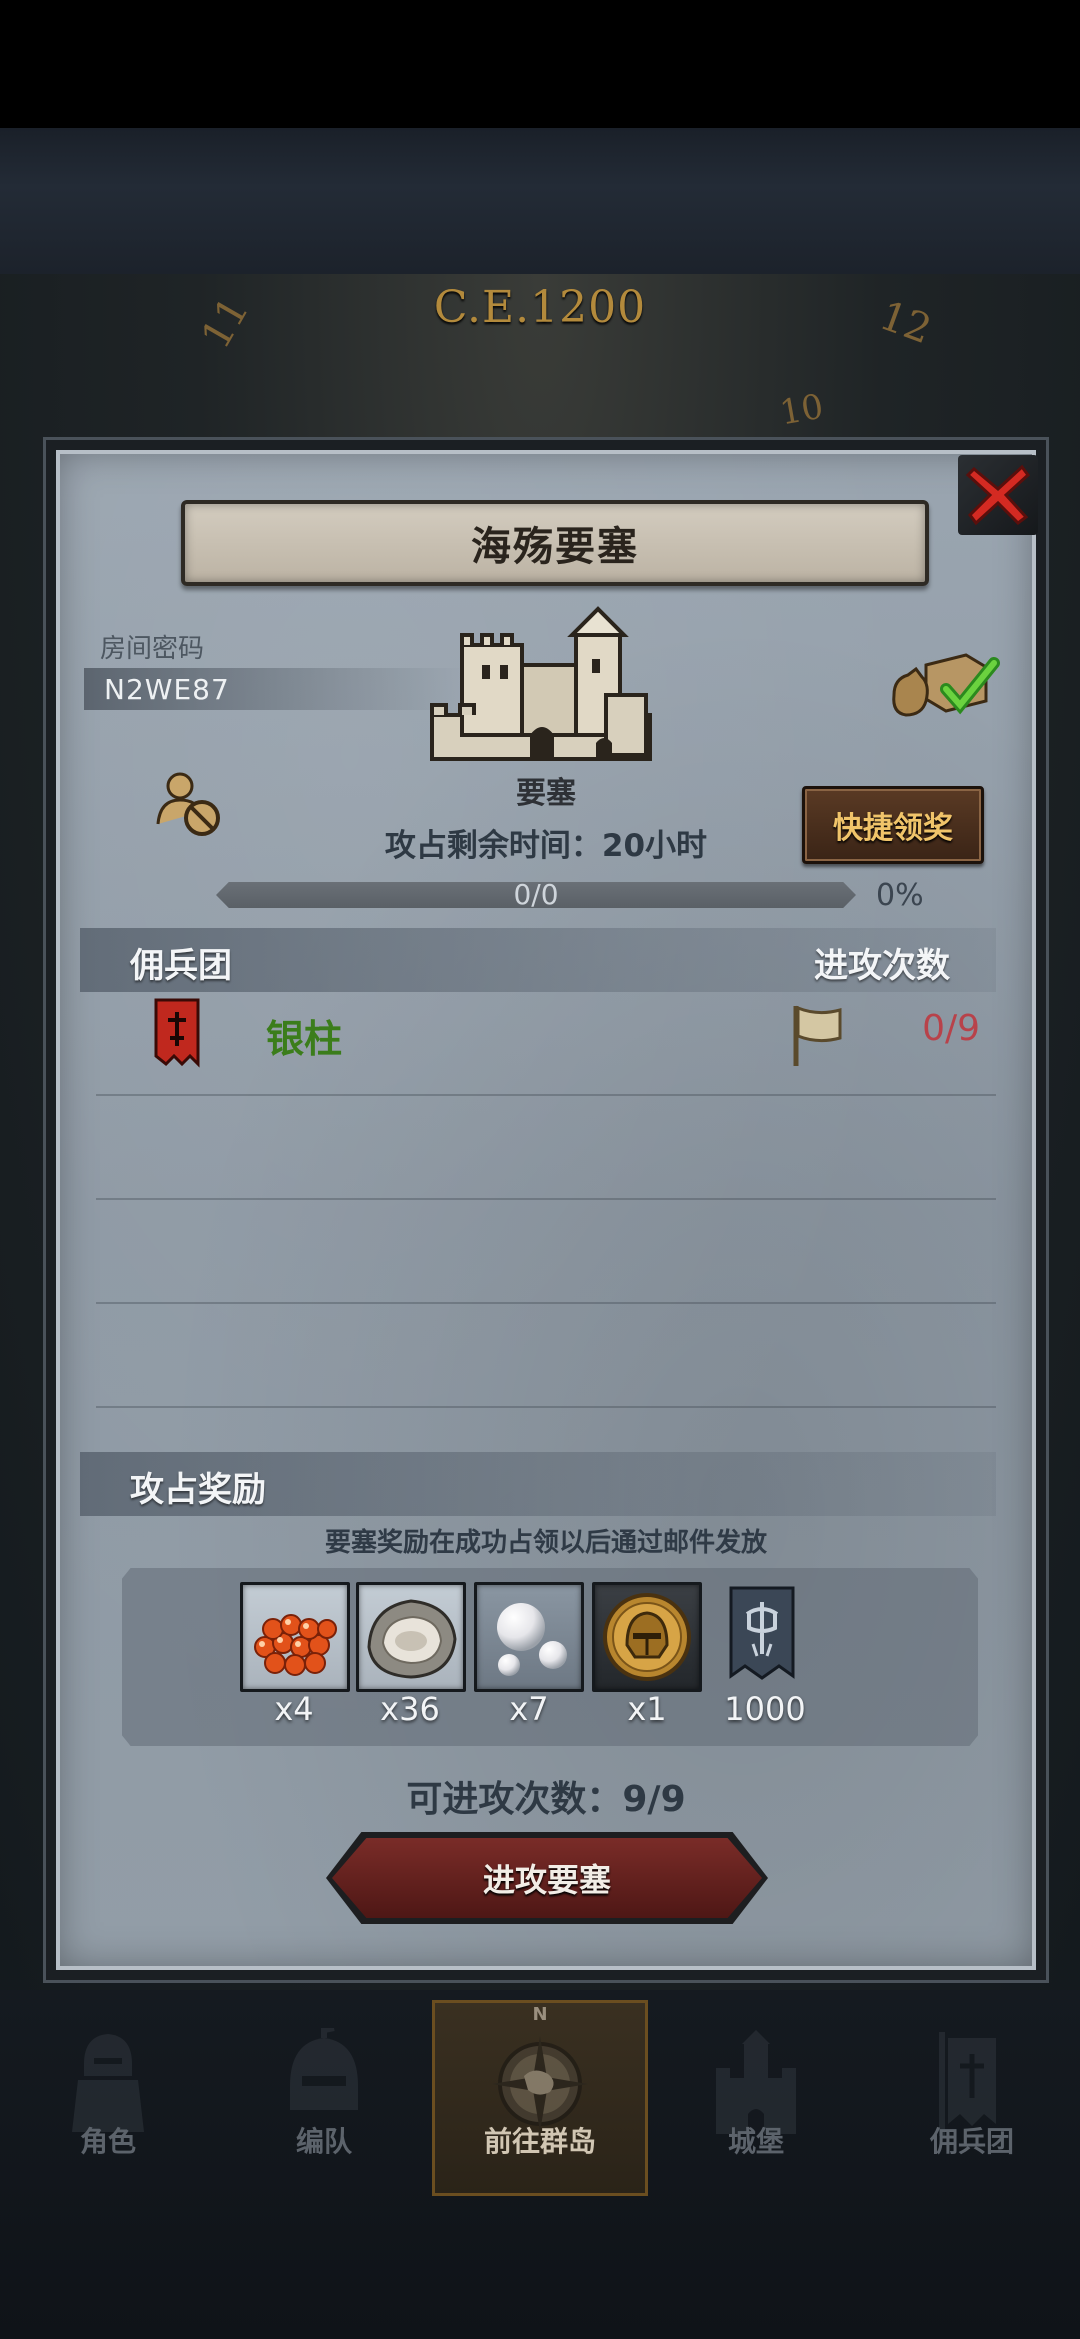 Image resolution: width=1080 pixels, height=2339 pixels. I want to click on room-code: N2WE87, so click(167, 689).